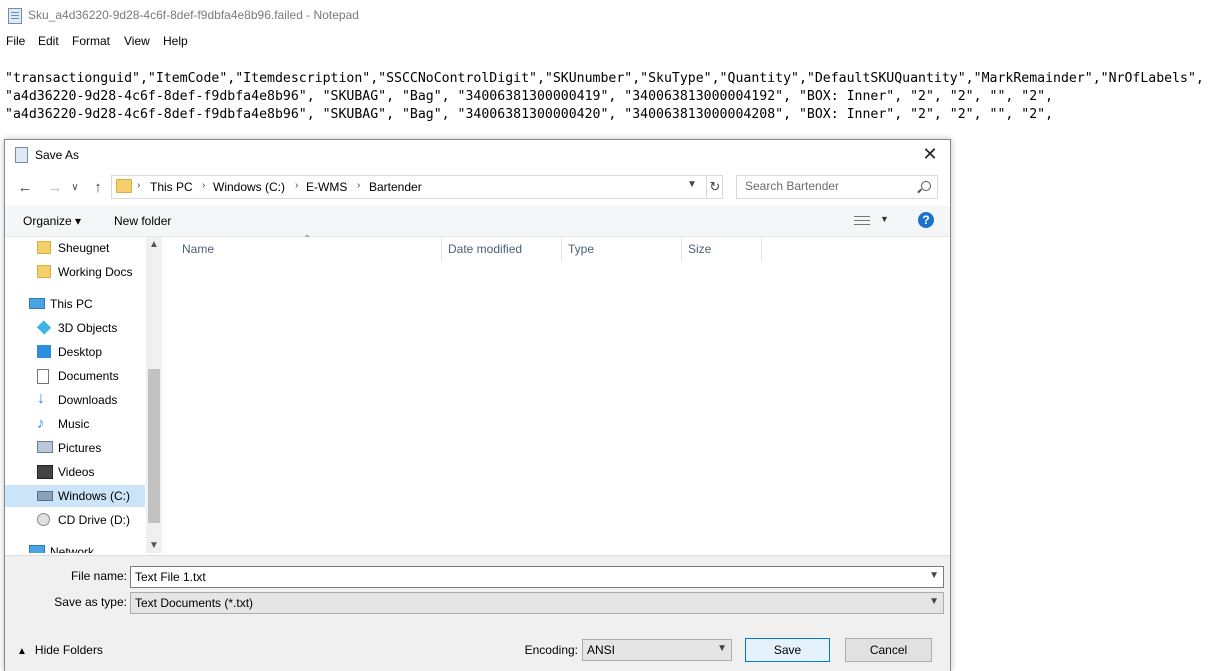 The width and height of the screenshot is (1217, 671). What do you see at coordinates (91, 41) in the screenshot?
I see `menu-format: Format` at bounding box center [91, 41].